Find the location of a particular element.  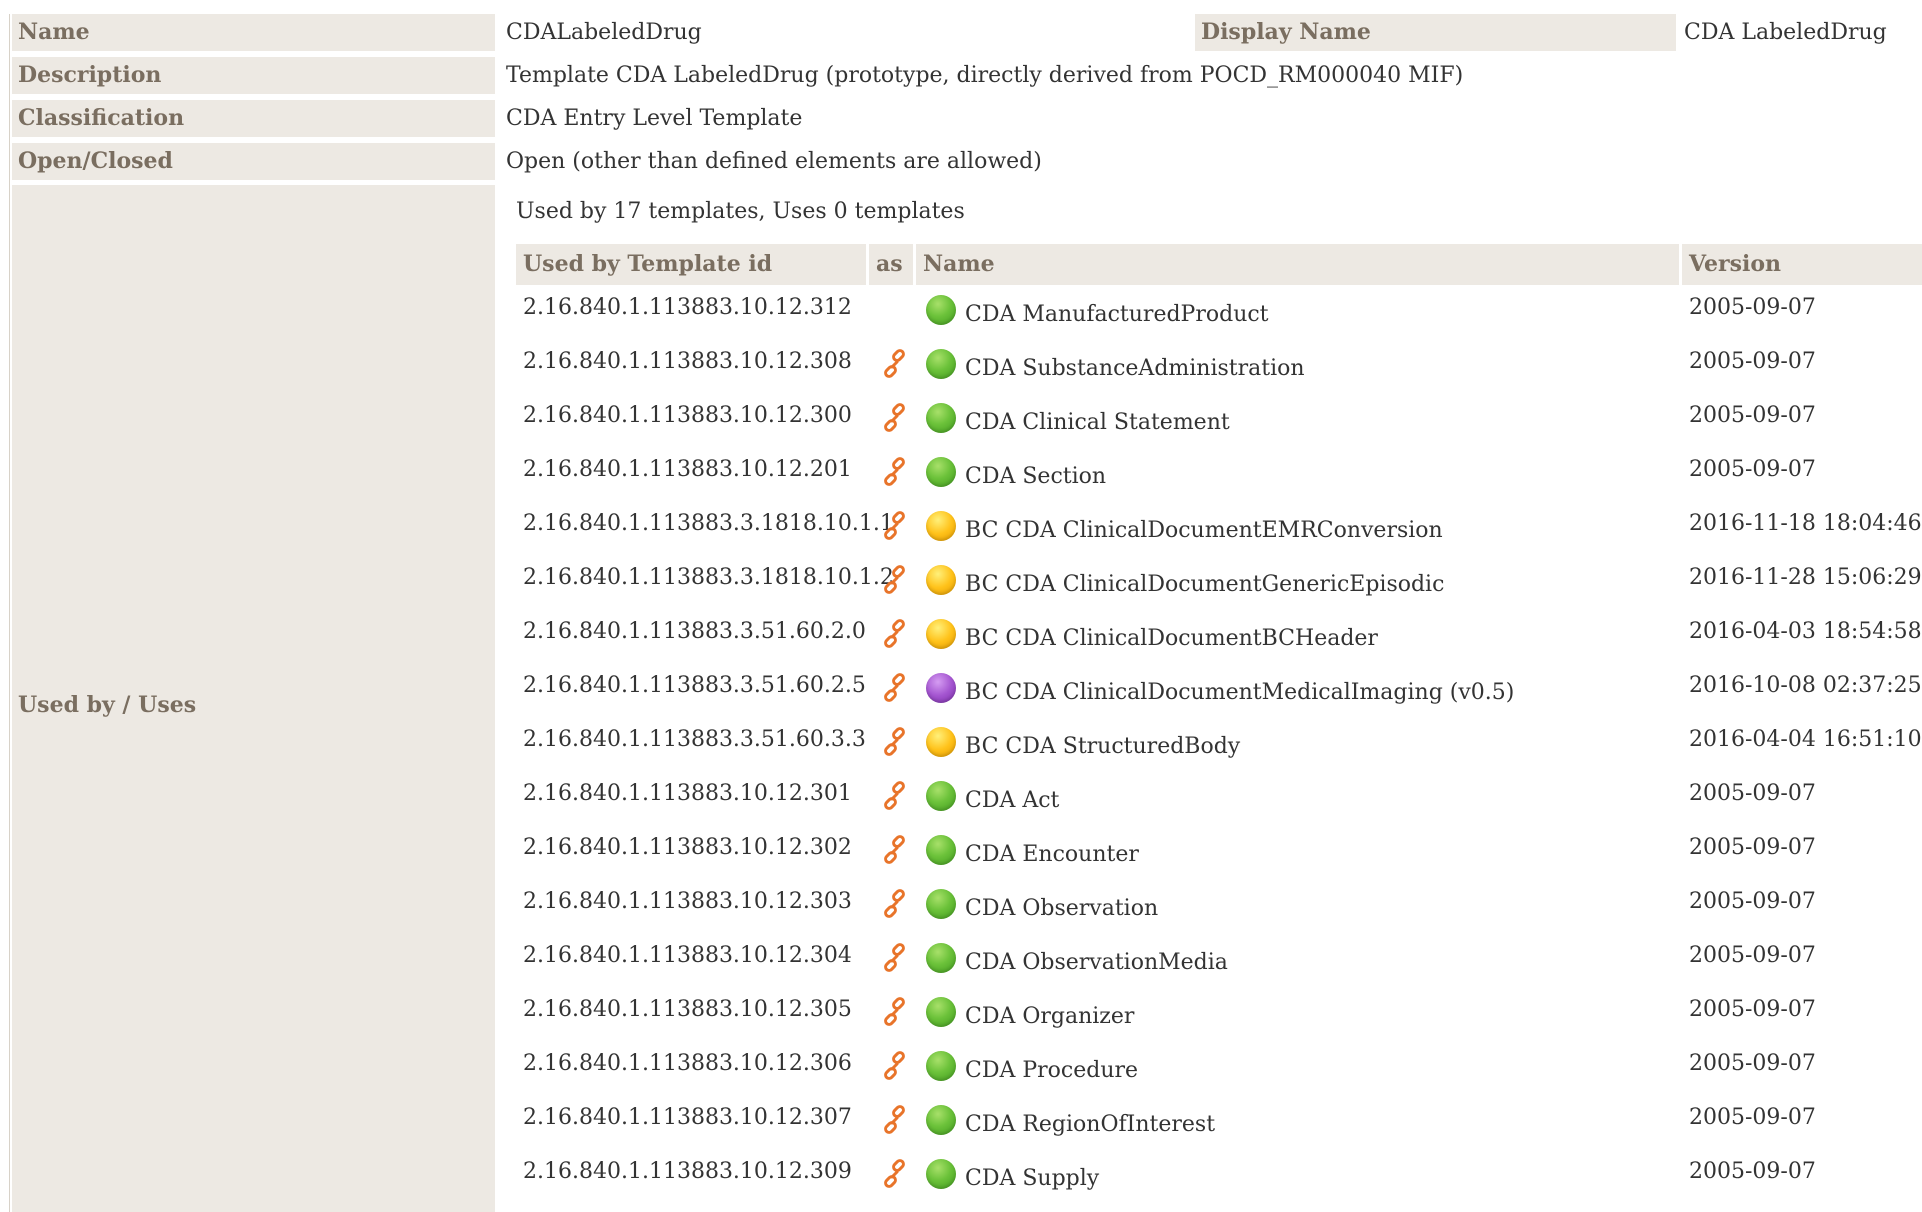

open-closed-label: Open/Closed is located at coordinates (253, 161).